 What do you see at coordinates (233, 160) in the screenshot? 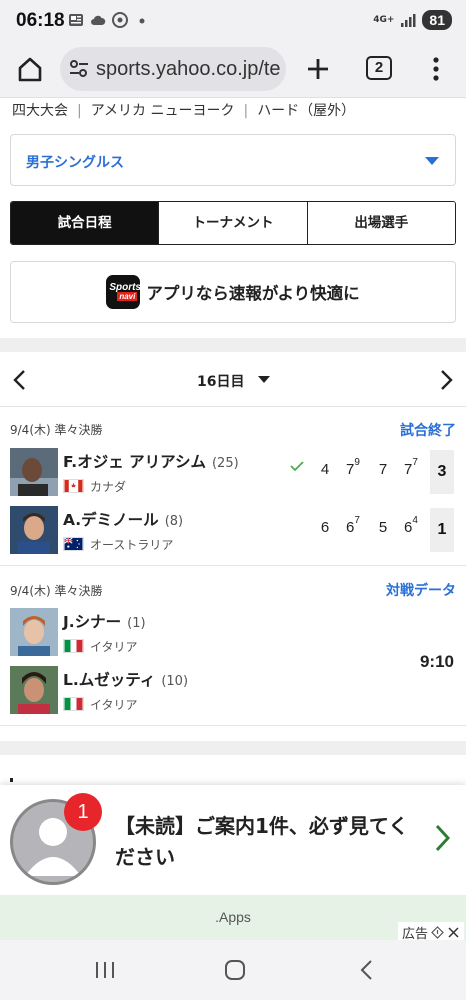
I see `event-dropdown: 男子シングルス` at bounding box center [233, 160].